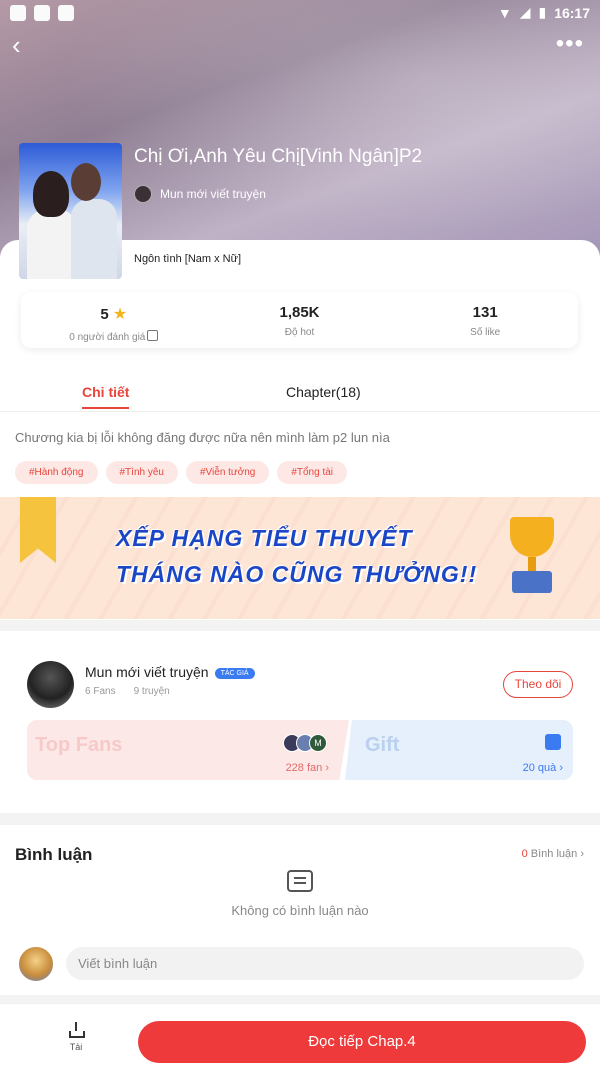 This screenshot has width=600, height=1067. Describe the element at coordinates (151, 691) in the screenshot. I see `author-stories: 9 truyện` at that location.